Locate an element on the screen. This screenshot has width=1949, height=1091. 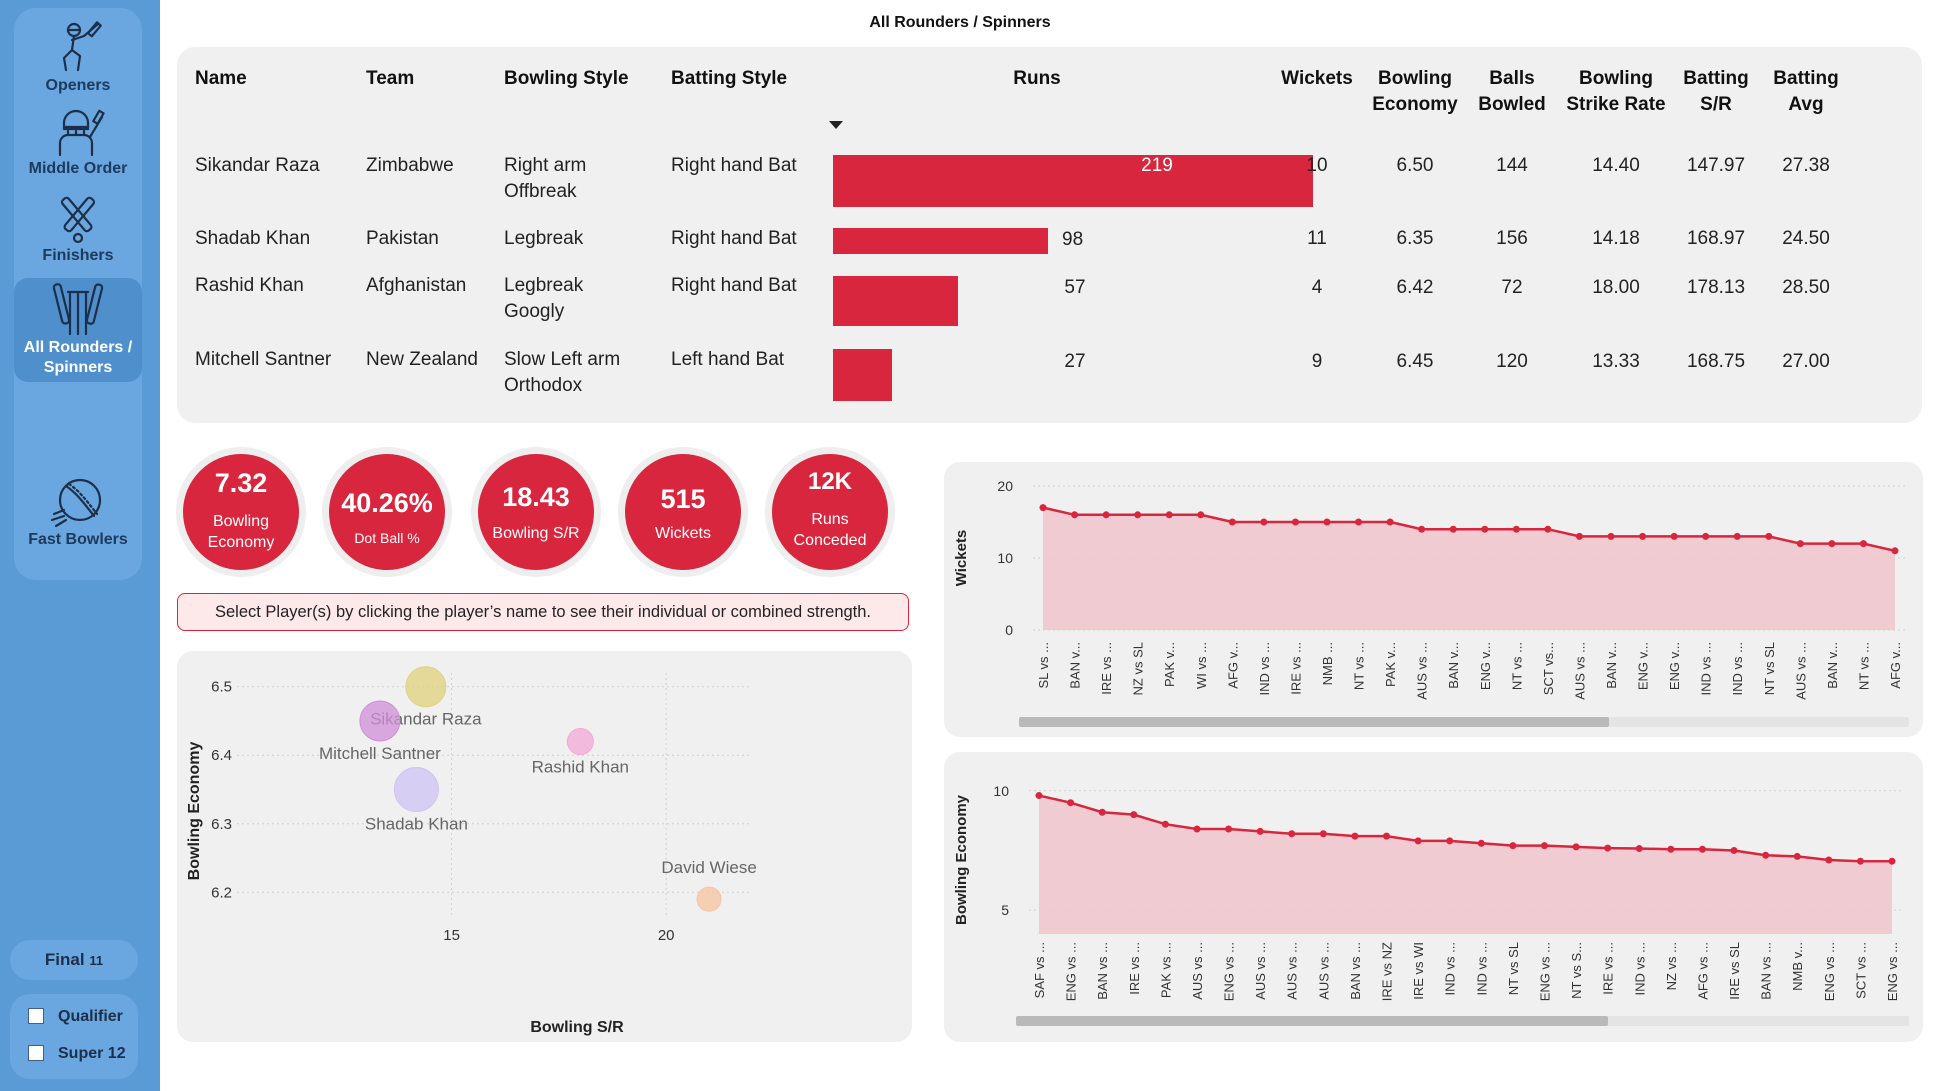
runs-bar is located at coordinates (1073, 181).